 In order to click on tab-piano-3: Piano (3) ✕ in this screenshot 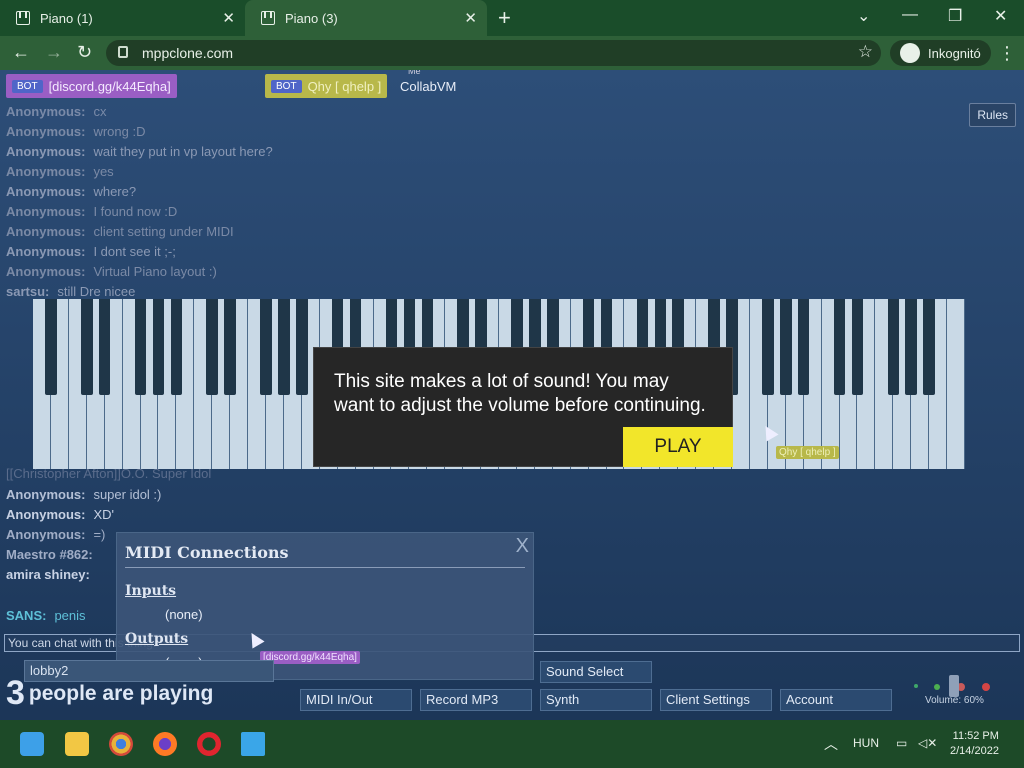, I will do `click(366, 18)`.